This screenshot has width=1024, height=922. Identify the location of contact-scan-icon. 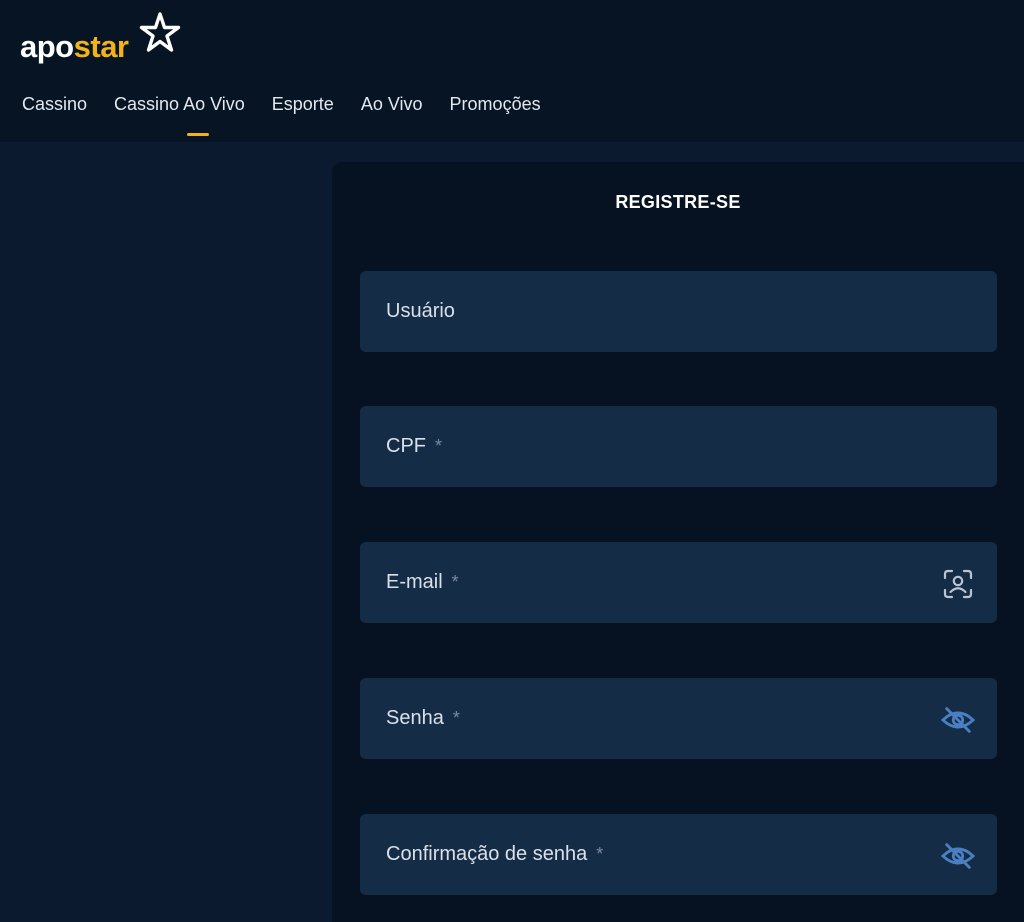
(958, 584).